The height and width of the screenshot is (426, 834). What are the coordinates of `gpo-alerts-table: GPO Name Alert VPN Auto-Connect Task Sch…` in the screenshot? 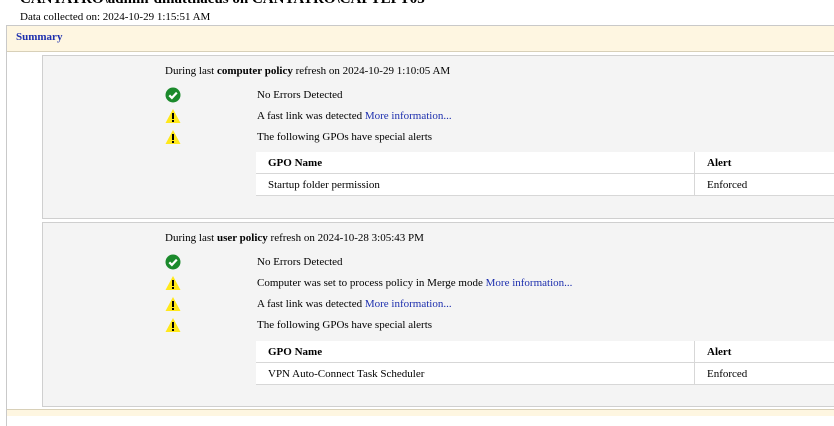 It's located at (545, 363).